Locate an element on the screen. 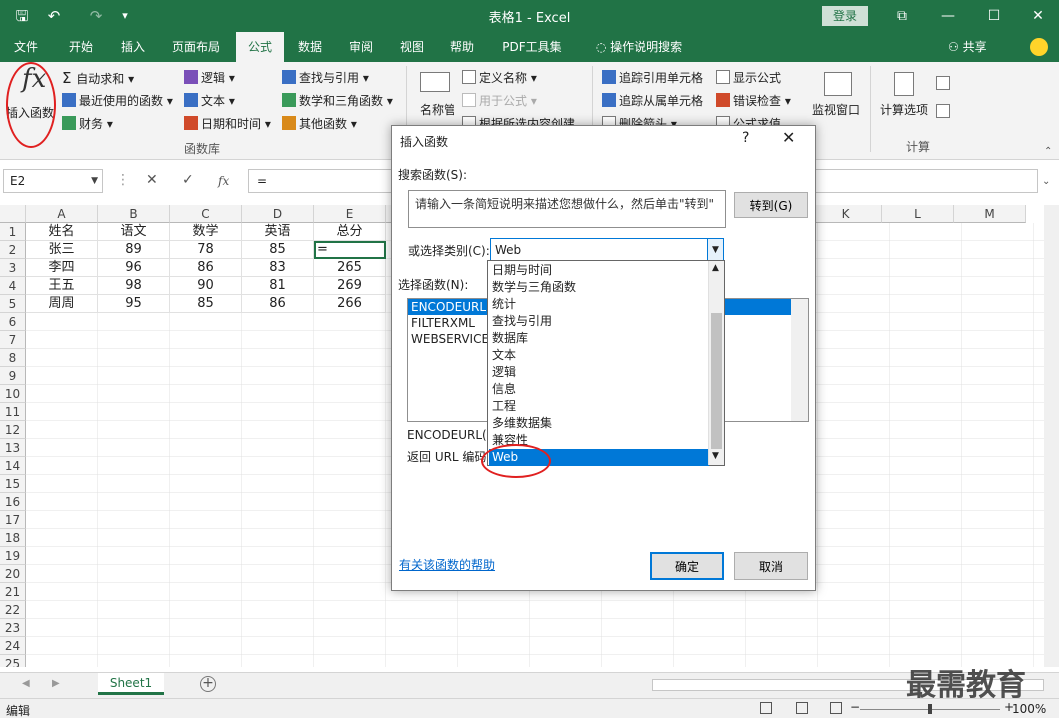  col-header: C is located at coordinates (206, 214).